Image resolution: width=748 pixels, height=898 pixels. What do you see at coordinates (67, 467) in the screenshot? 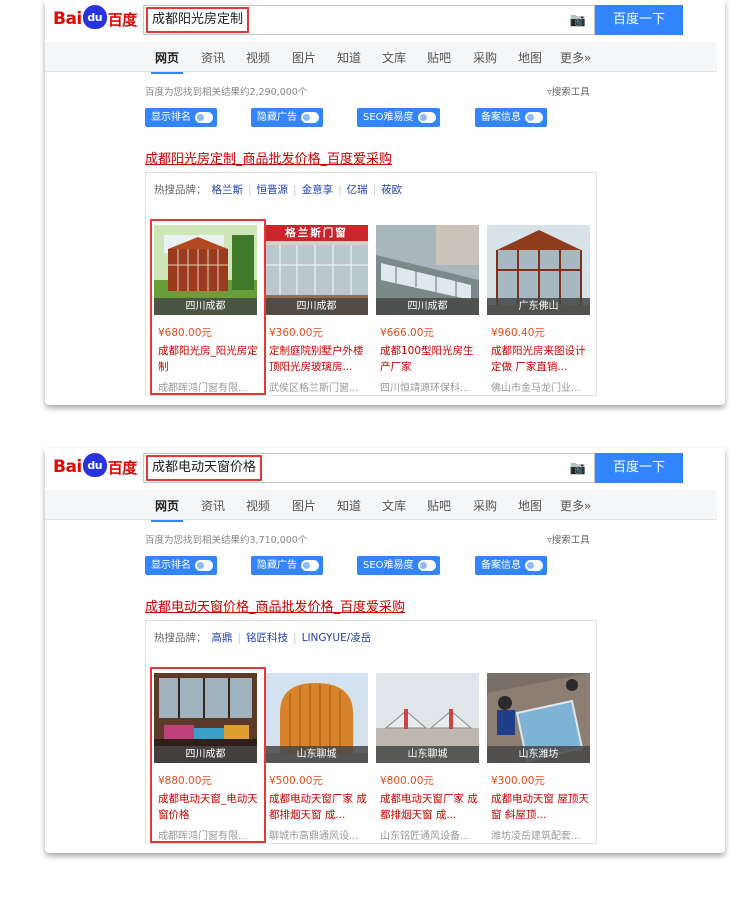
I see `logo-text-bai: Bai` at bounding box center [67, 467].